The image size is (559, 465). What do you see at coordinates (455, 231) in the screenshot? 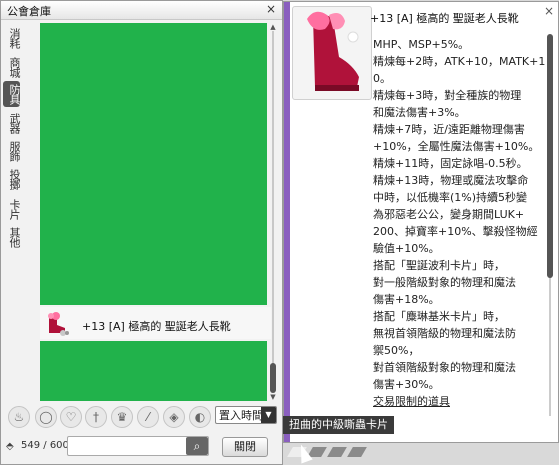
I see `description-line: 200、掉寶率+10%、擊殺怪物經` at bounding box center [455, 231].